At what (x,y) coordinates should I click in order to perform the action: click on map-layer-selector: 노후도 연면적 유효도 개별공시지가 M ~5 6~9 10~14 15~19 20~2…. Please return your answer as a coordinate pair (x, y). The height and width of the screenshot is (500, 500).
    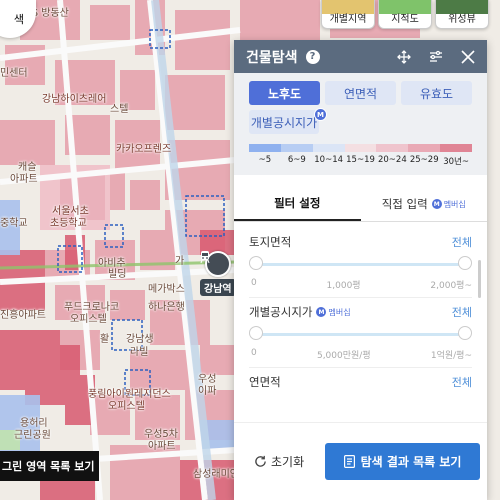
    Looking at the image, I should click on (360, 124).